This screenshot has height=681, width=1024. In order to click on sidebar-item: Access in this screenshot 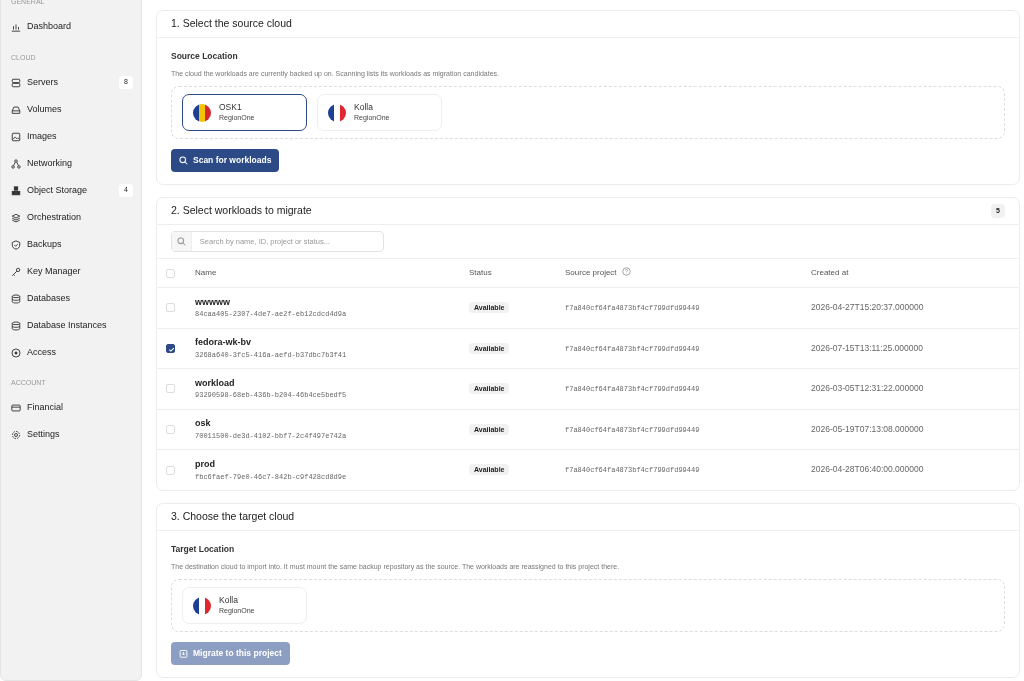, I will do `click(72, 352)`.